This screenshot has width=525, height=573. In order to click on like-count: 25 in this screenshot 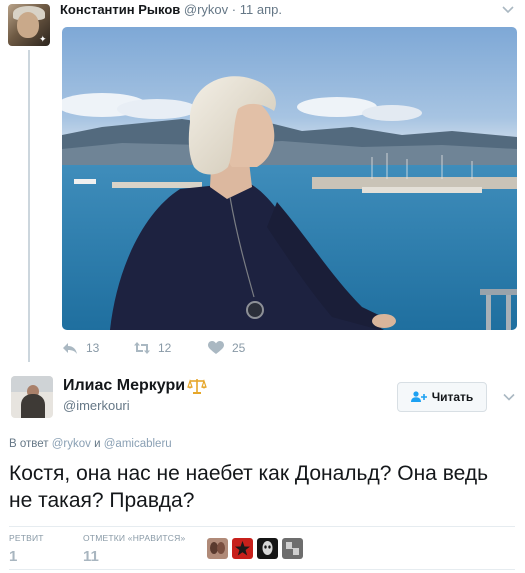, I will do `click(239, 348)`.